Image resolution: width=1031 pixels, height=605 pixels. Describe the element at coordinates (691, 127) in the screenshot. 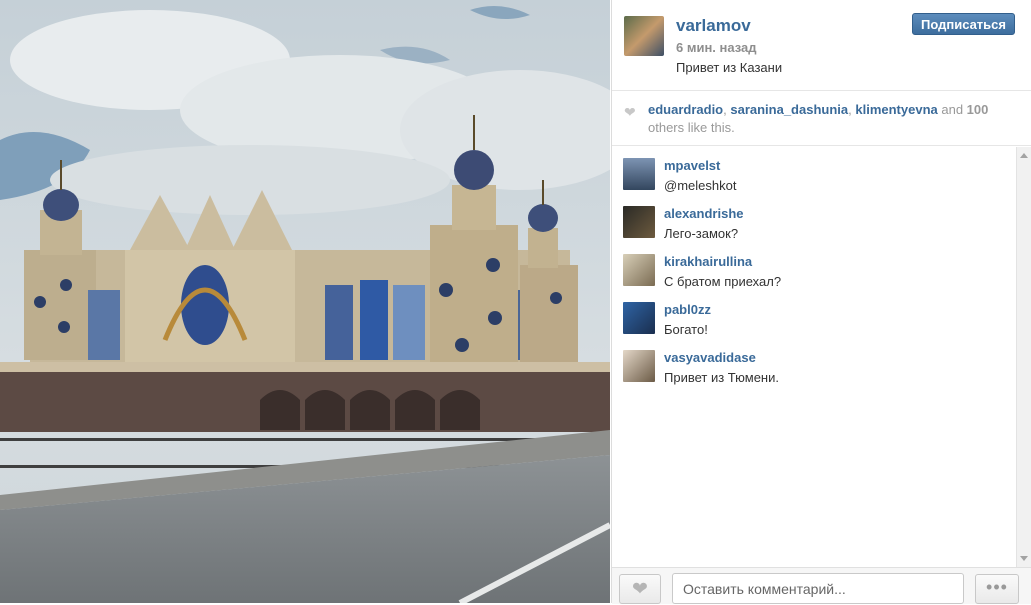

I see `likes-suffix: others like this.` at that location.